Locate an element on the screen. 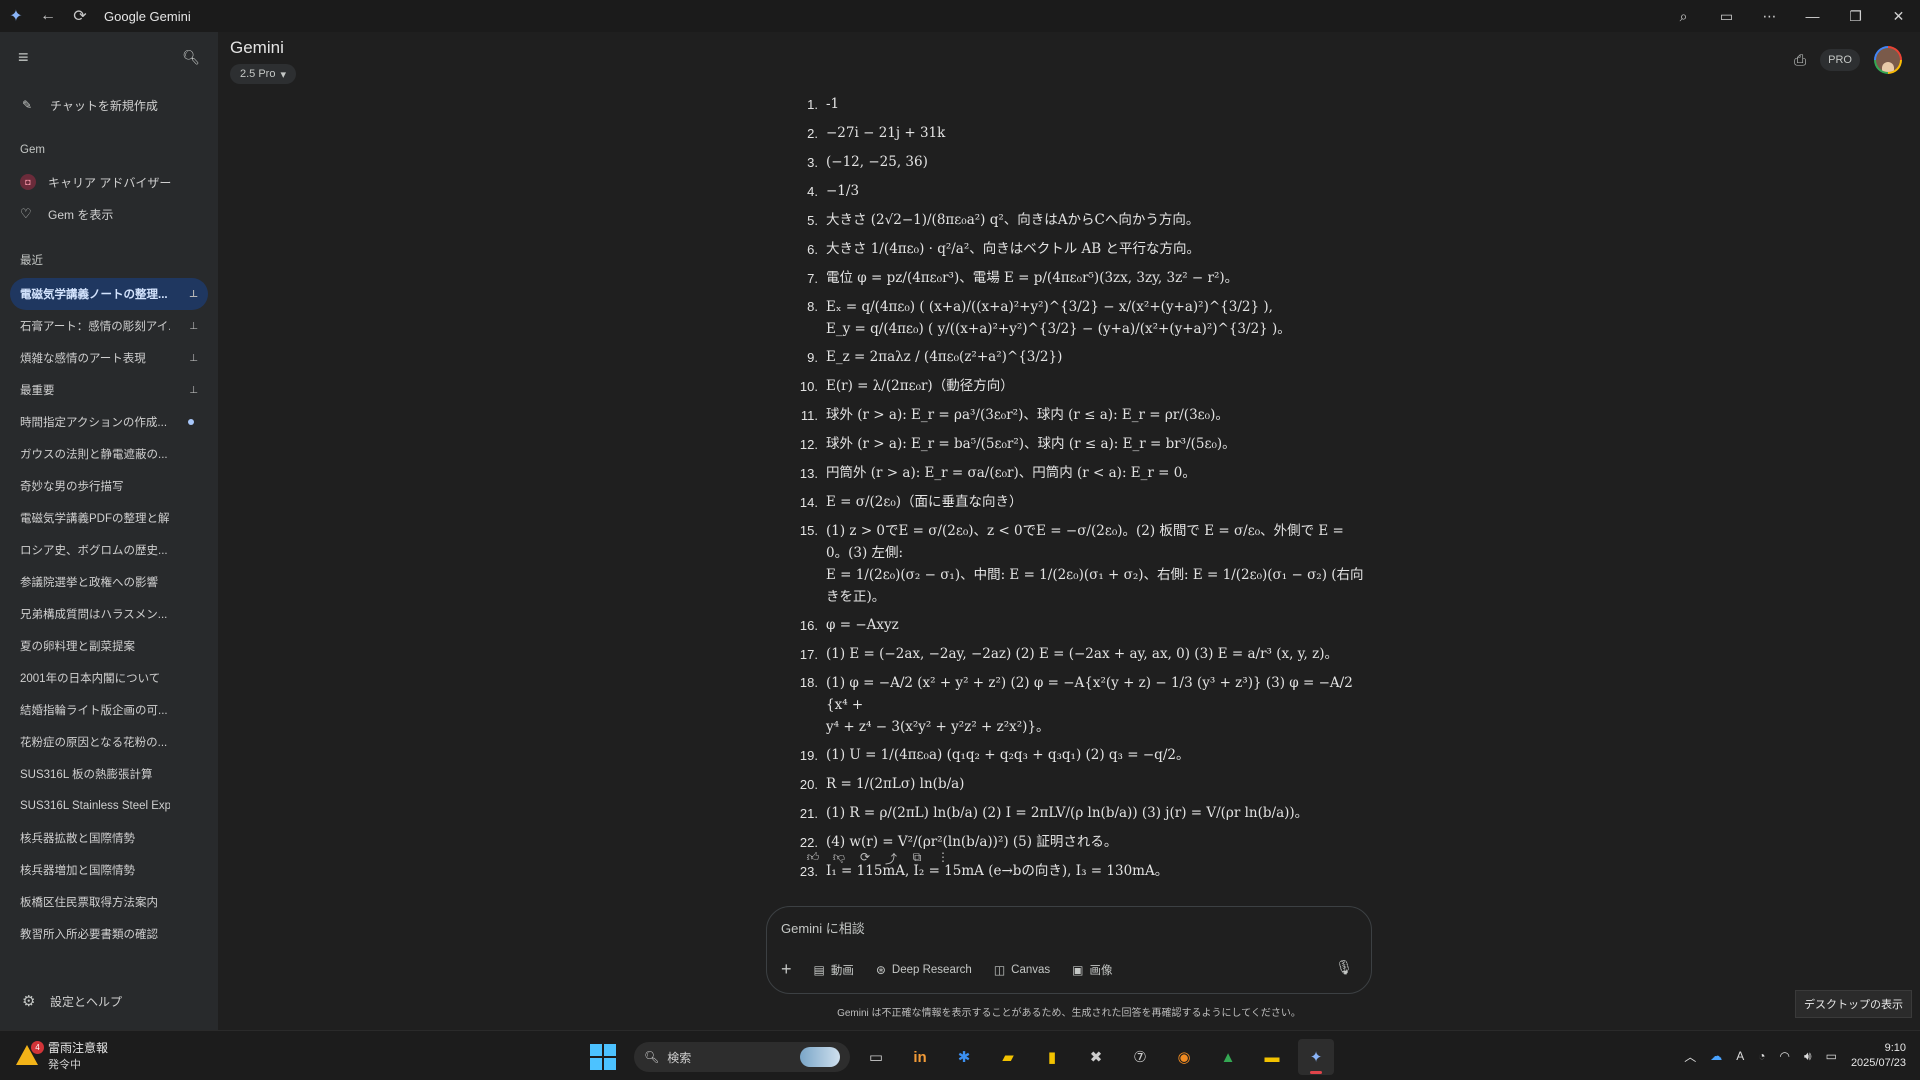 Image resolution: width=1920 pixels, height=1080 pixels. maximize-button: ❐ is located at coordinates (1855, 16).